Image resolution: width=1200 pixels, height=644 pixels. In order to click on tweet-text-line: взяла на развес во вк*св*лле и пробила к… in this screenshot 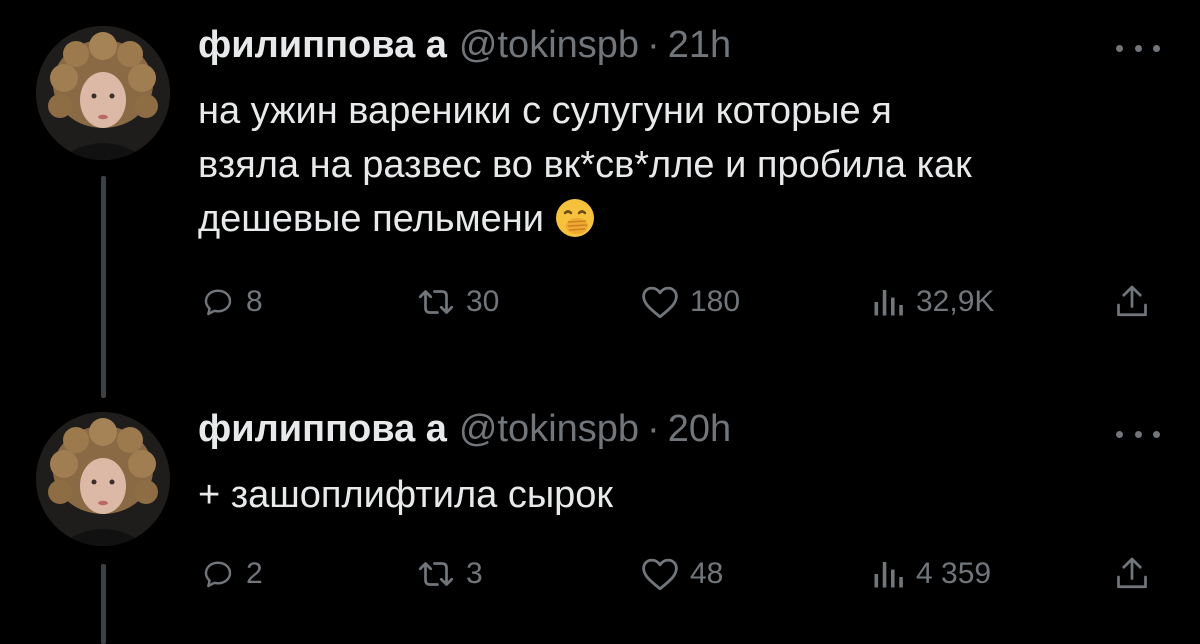, I will do `click(585, 165)`.